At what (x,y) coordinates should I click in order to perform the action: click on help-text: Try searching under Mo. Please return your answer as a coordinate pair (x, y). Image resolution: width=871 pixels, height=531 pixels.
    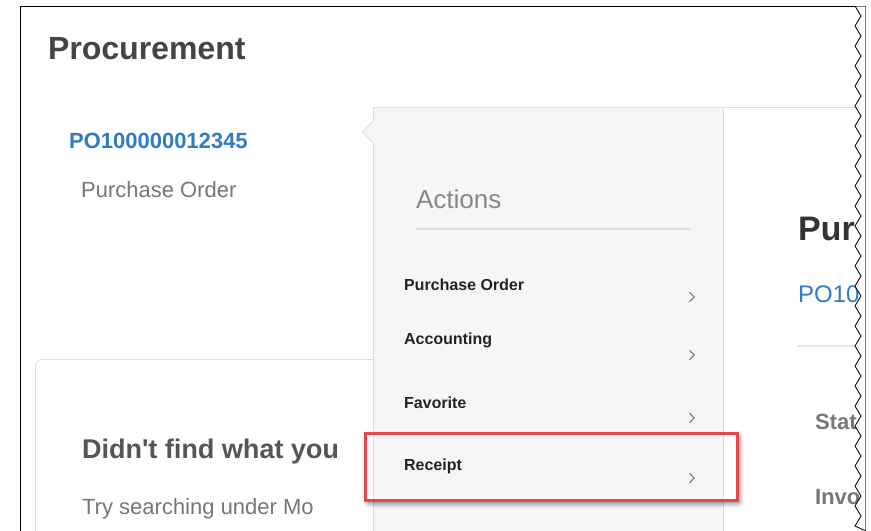
    Looking at the image, I should click on (198, 507).